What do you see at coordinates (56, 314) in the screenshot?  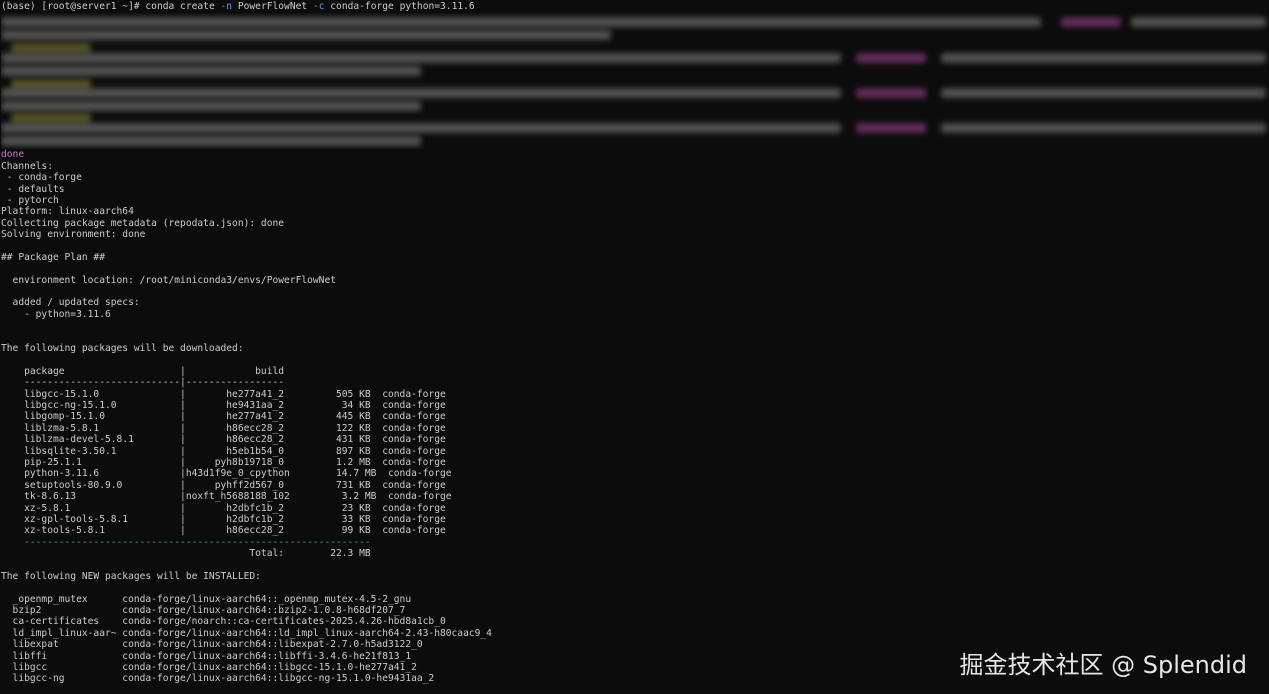 I see `spec-item: - python=3.11.6` at bounding box center [56, 314].